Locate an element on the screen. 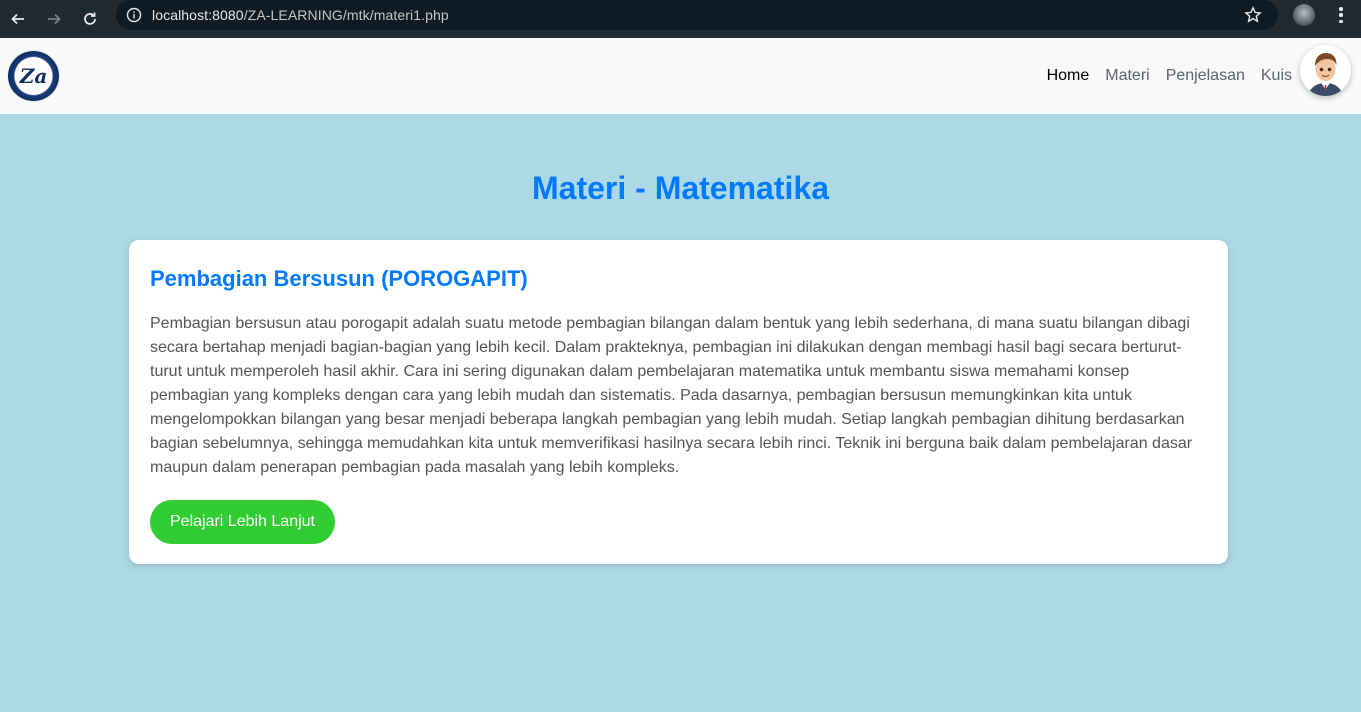 The image size is (1361, 712). browser-profile-avatar is located at coordinates (1304, 15).